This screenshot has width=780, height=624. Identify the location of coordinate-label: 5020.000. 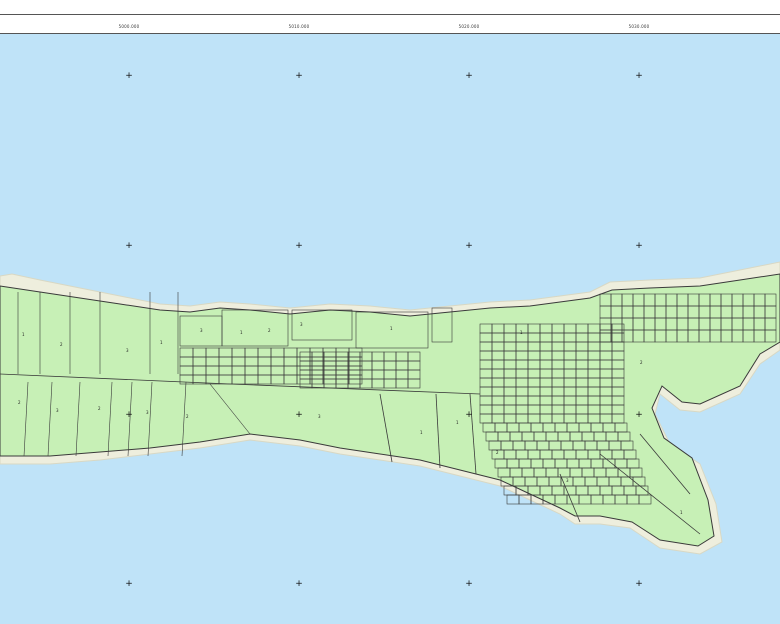
(469, 26).